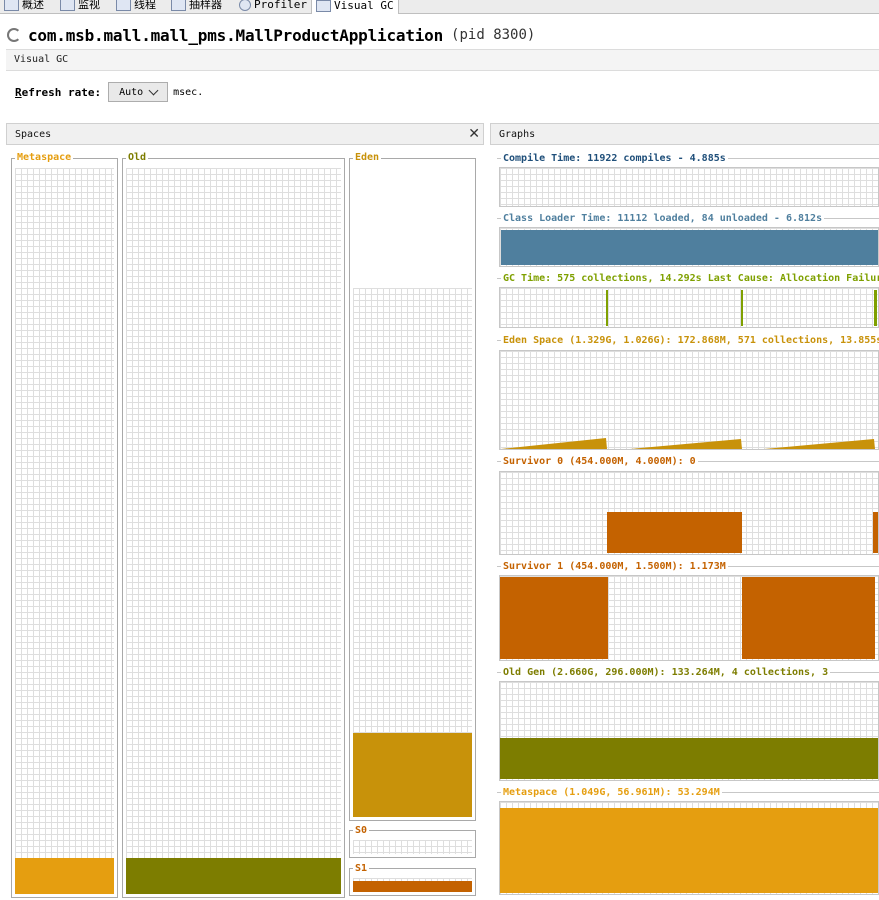 This screenshot has height=900, width=879. Describe the element at coordinates (689, 731) in the screenshot. I see `old-gen-graph` at that location.